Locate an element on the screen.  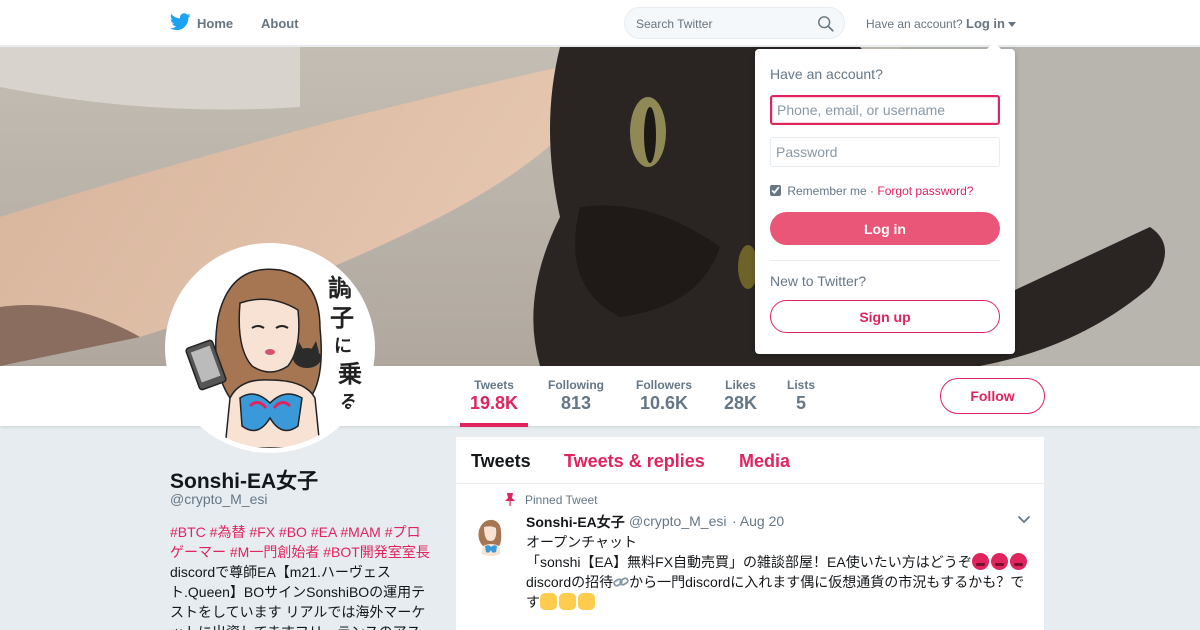
avatar-illustration: 調 子 に 乗 る な is located at coordinates (270, 348).